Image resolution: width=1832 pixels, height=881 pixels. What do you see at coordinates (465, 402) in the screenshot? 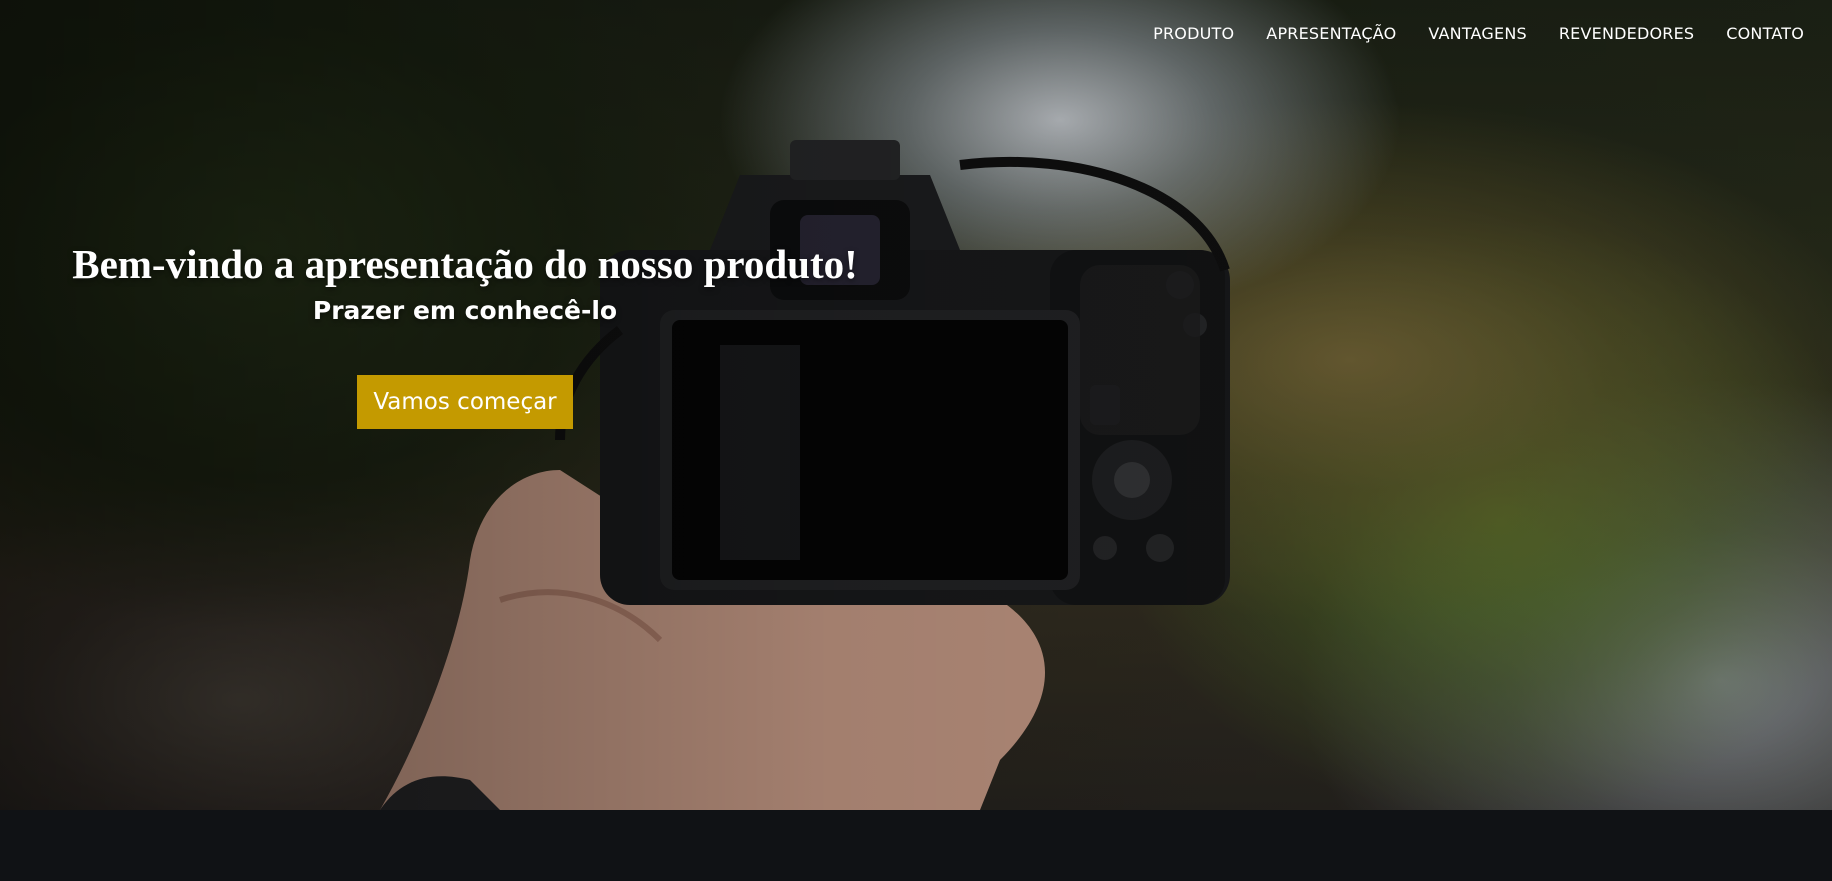
I see `get-started-button: Vamos começar` at bounding box center [465, 402].